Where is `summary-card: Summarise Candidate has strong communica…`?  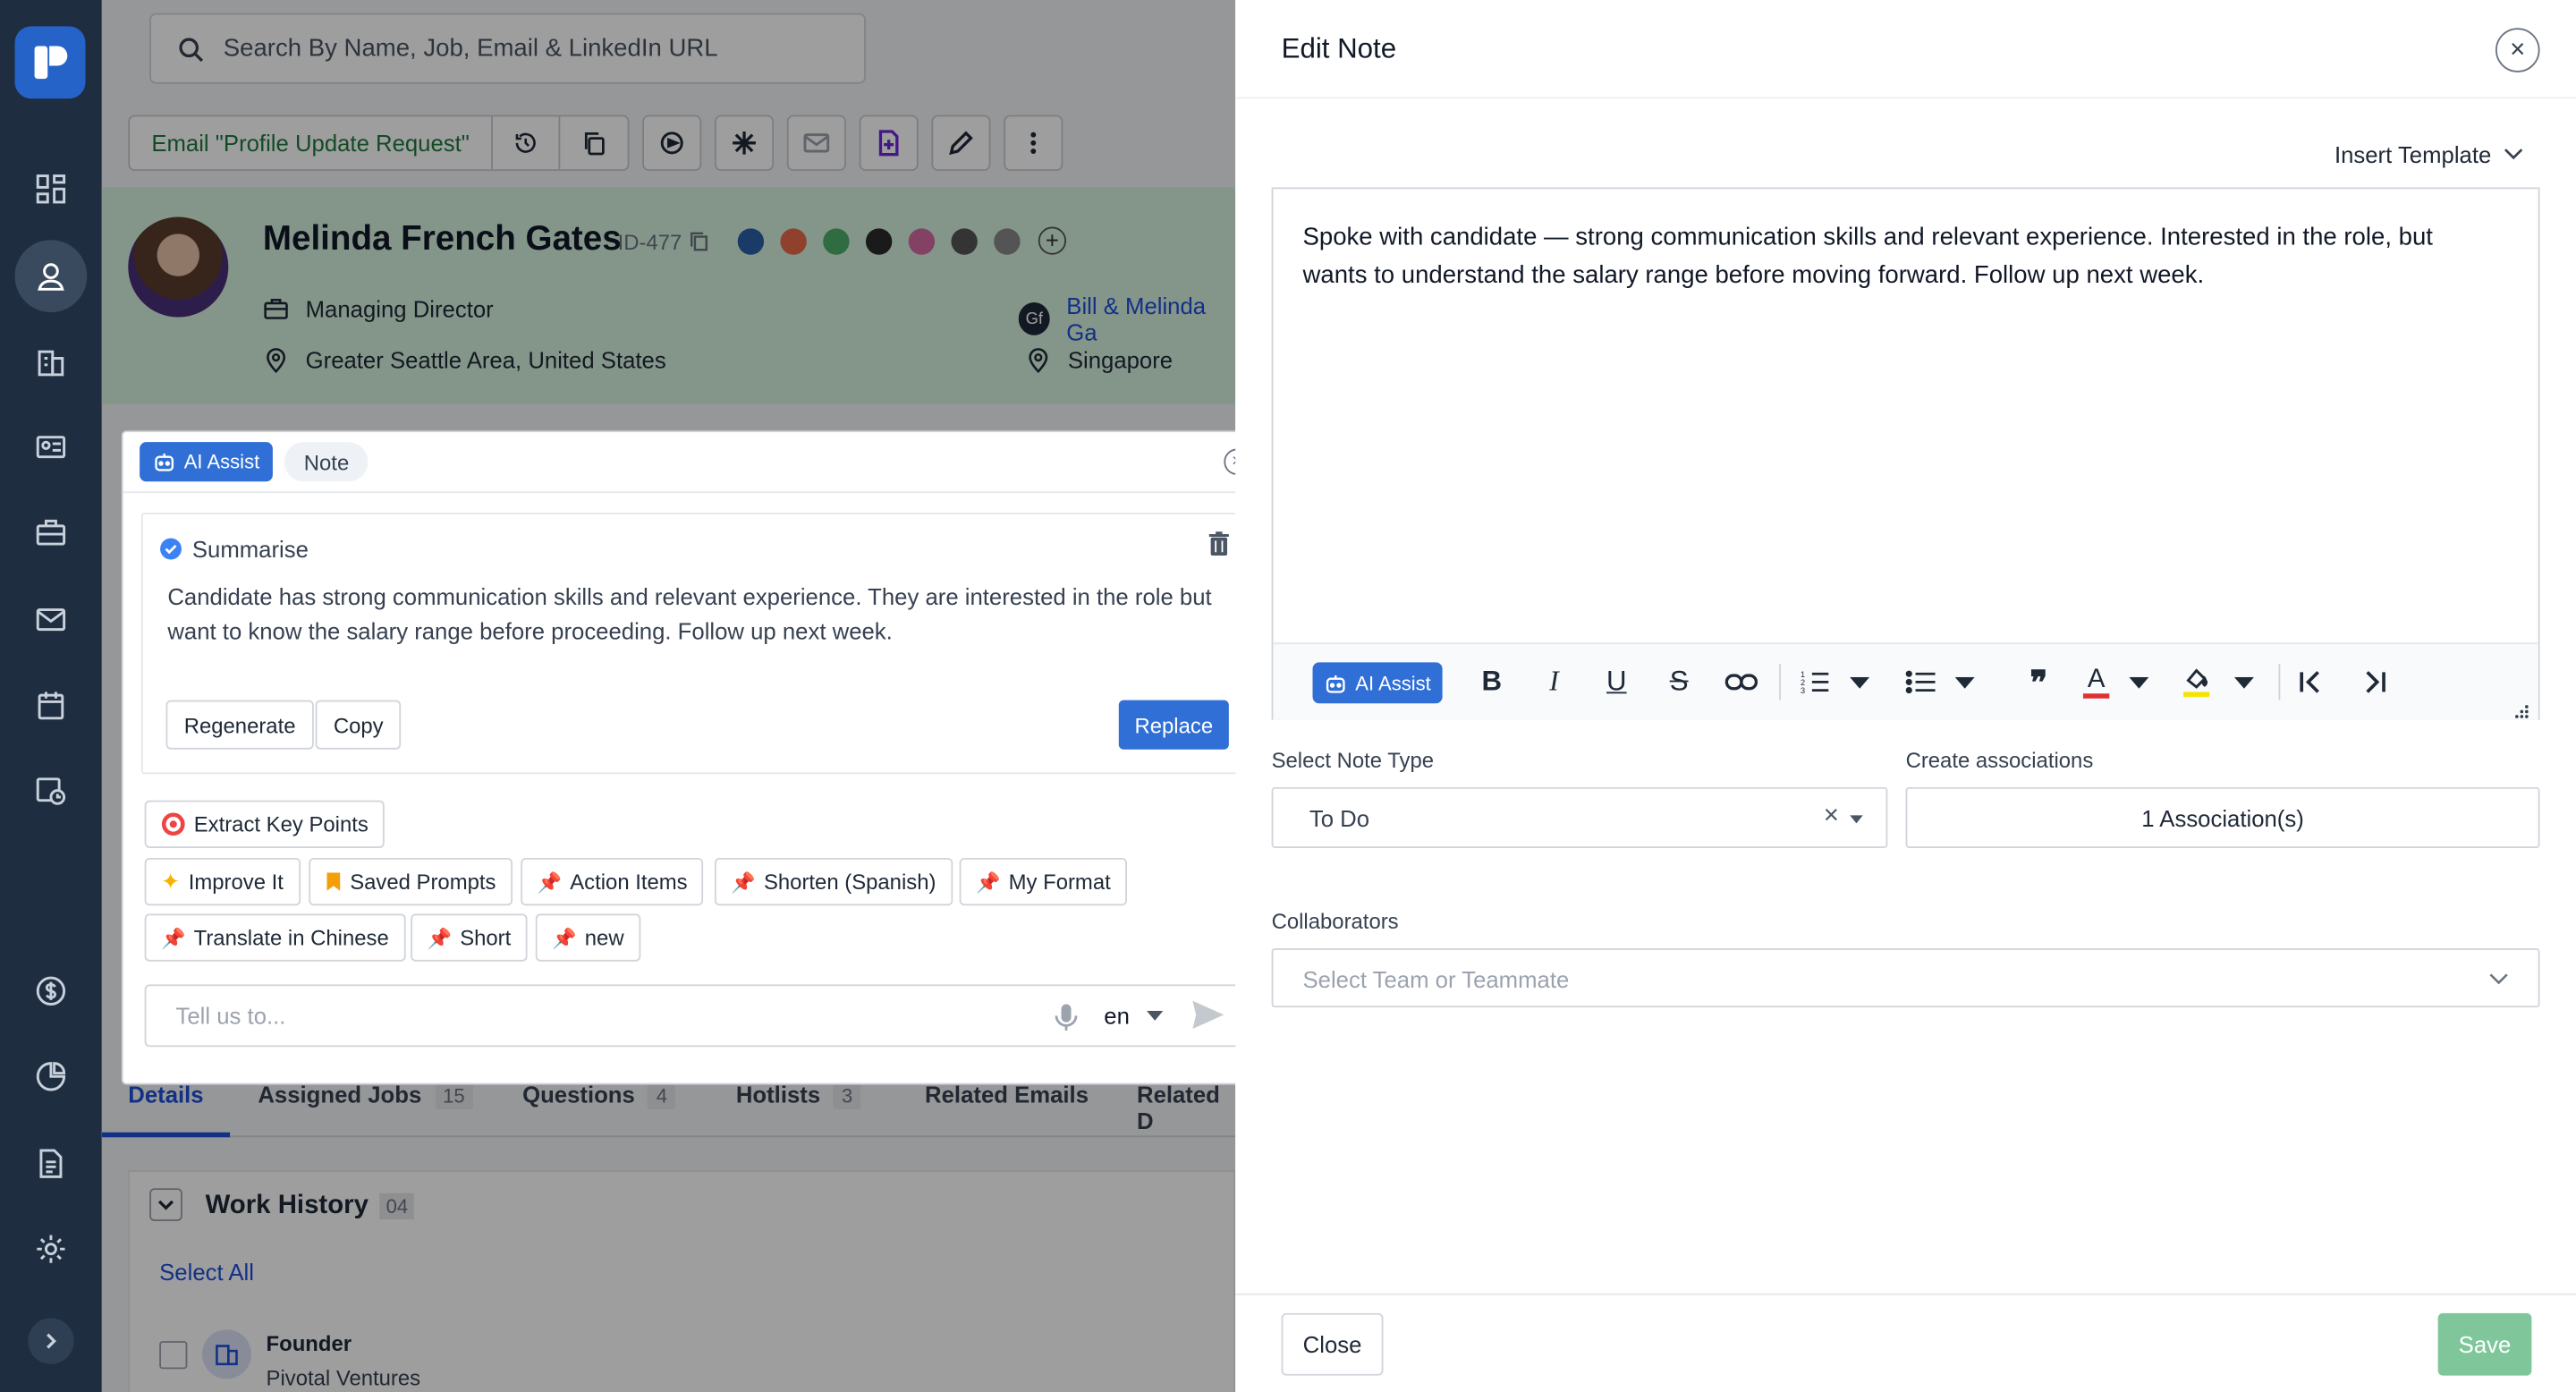 summary-card: Summarise Candidate has strong communica… is located at coordinates (696, 644).